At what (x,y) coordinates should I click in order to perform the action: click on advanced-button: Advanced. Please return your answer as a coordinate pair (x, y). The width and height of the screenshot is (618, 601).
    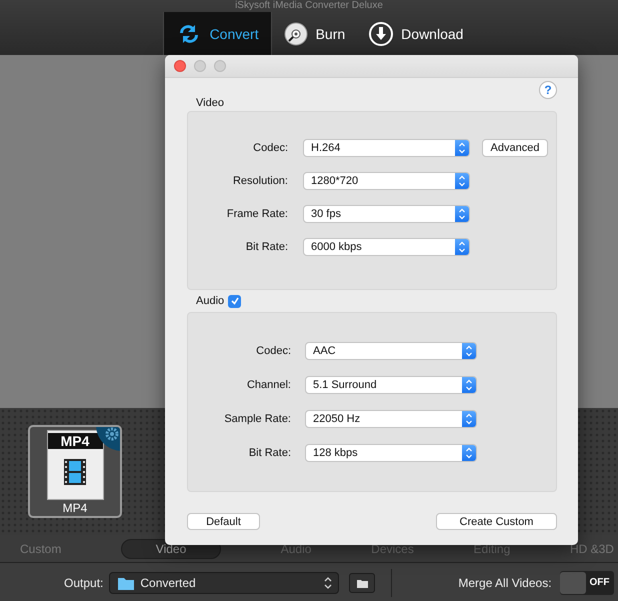
    Looking at the image, I should click on (515, 148).